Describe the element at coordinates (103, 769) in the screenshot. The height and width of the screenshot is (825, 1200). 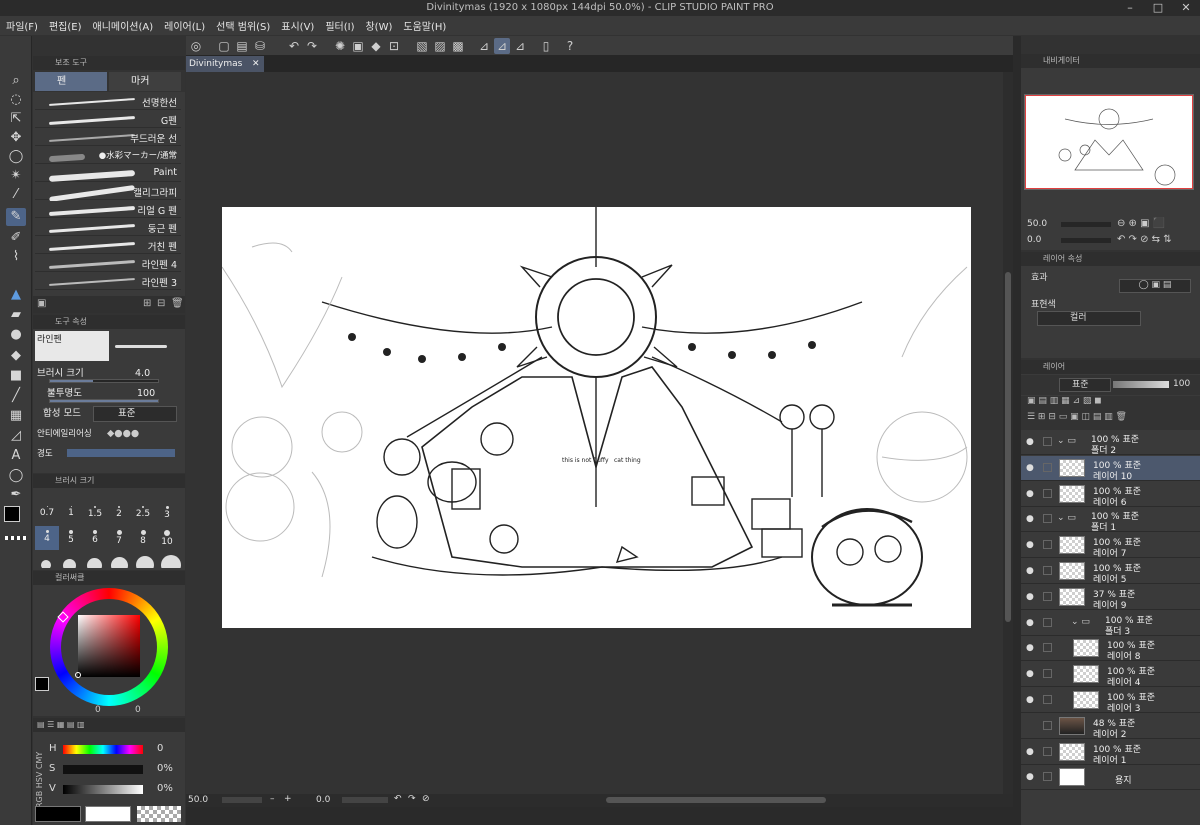
I see `saturation-slider` at that location.